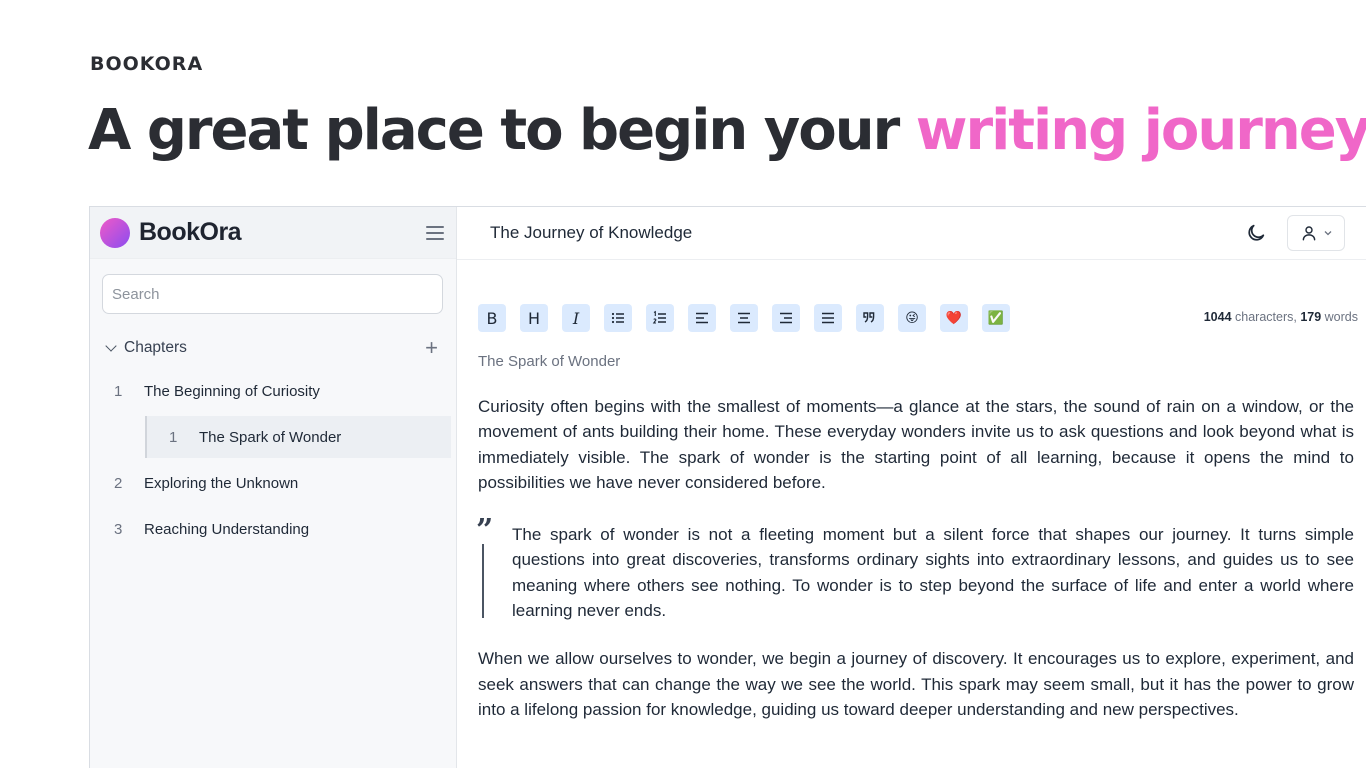  Describe the element at coordinates (483, 581) in the screenshot. I see `quote-bar` at that location.